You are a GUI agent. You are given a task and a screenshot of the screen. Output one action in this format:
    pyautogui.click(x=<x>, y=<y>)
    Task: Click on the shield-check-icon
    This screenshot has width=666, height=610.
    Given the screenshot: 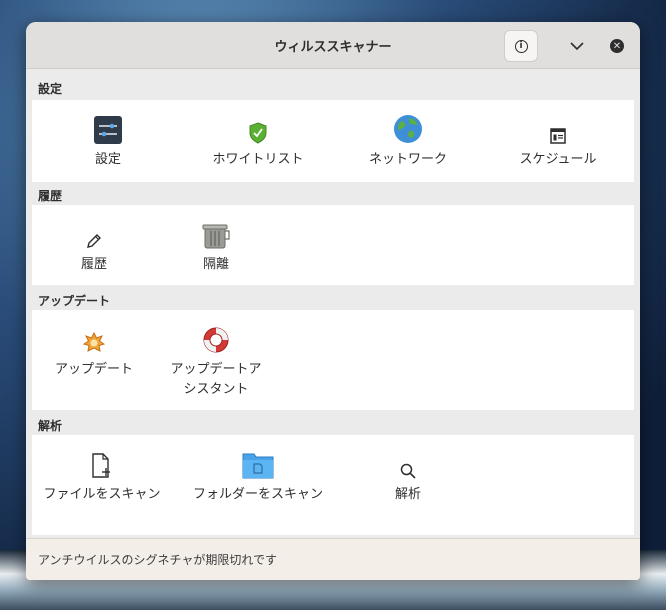 What is the action you would take?
    pyautogui.click(x=258, y=133)
    